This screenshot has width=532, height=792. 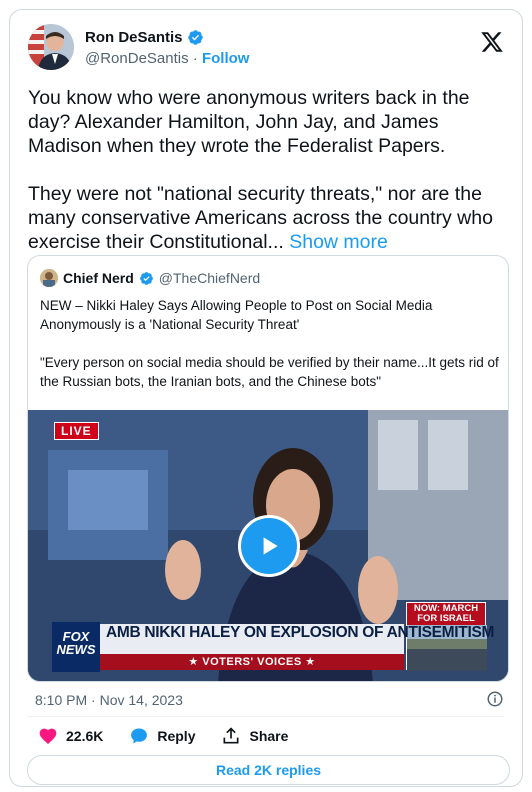 I want to click on tweet-timestamp: 8:10 PM · Nov 14, 2023, so click(x=109, y=700).